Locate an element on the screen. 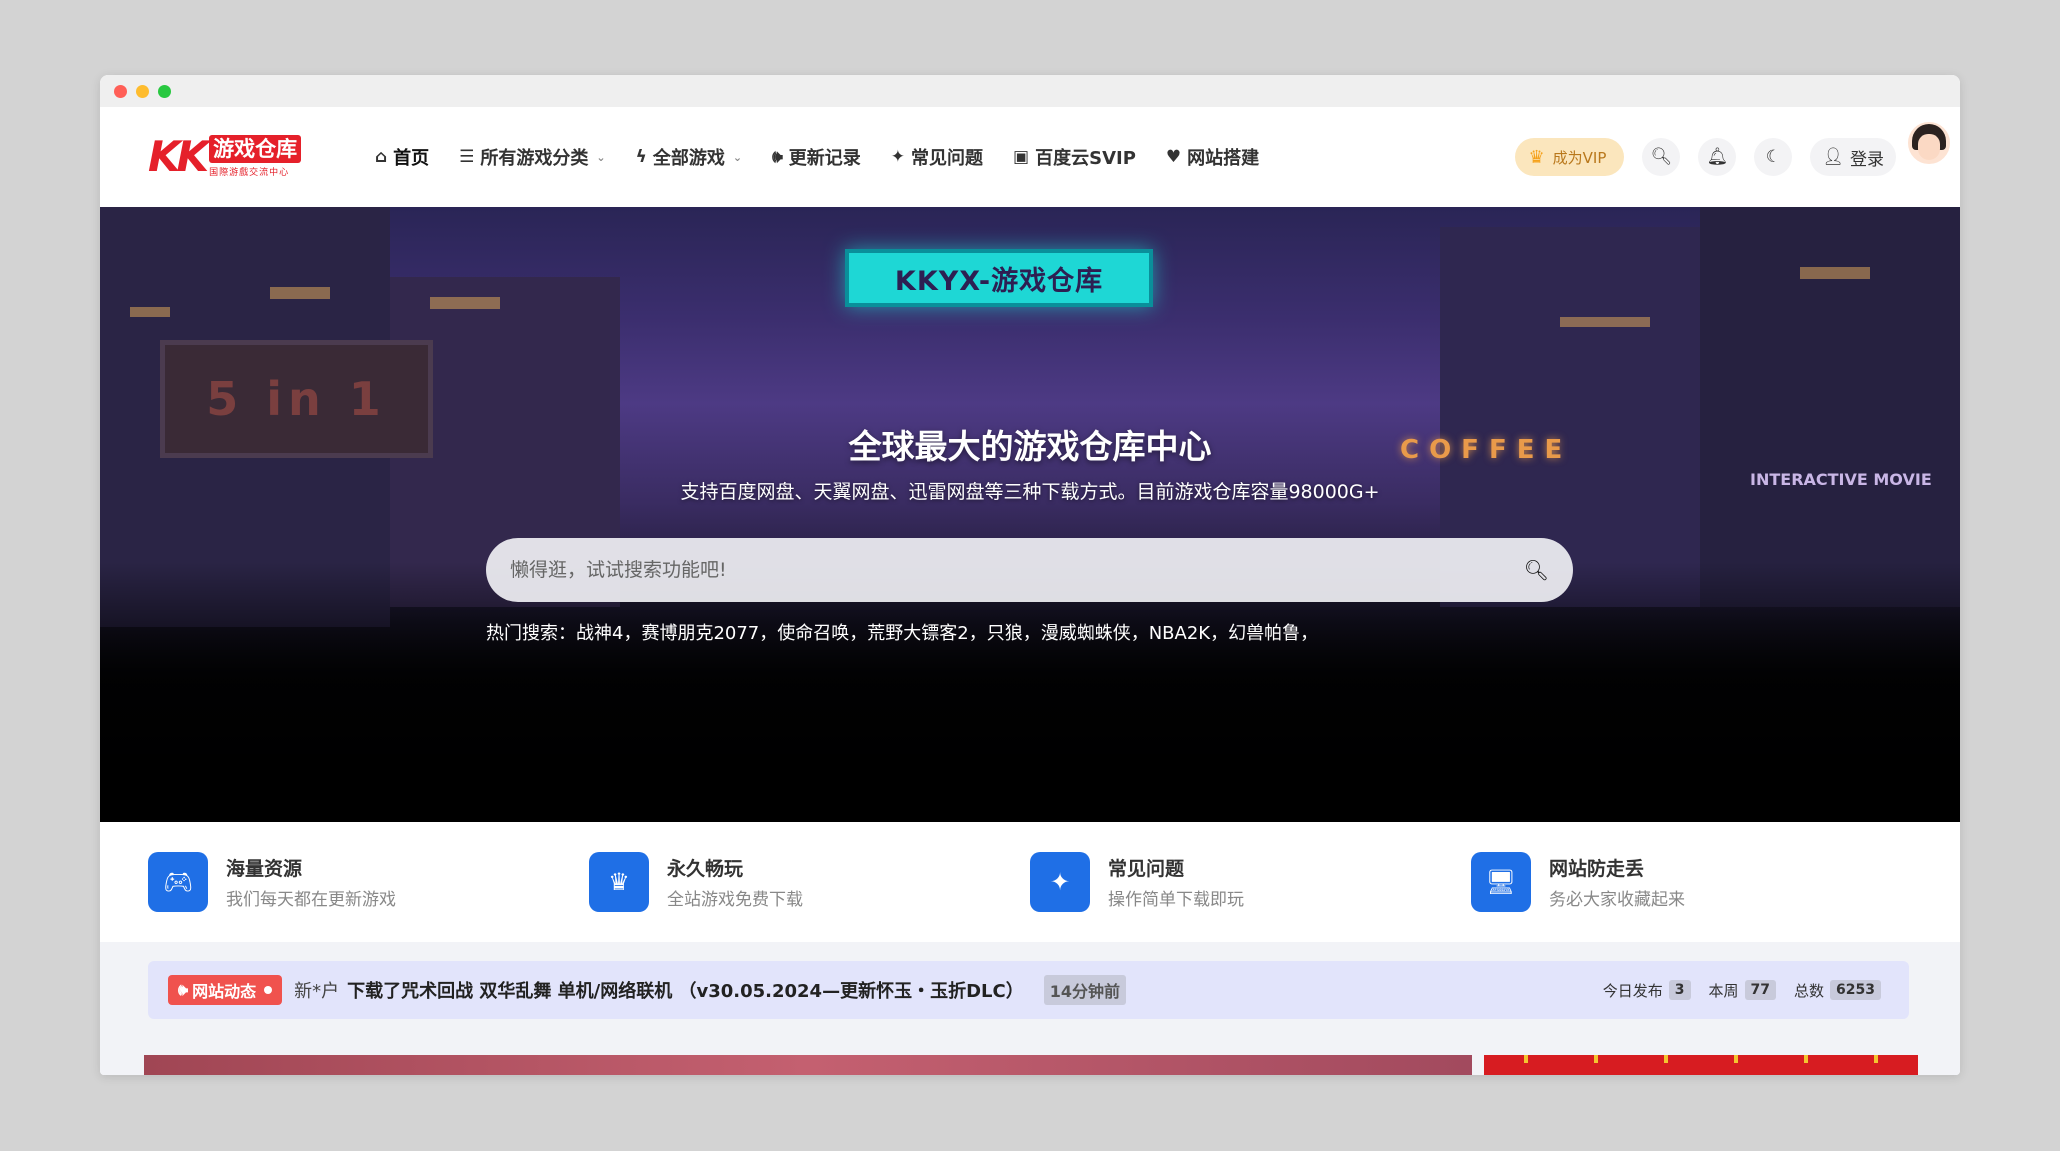  feature-title: 常见问题 is located at coordinates (1146, 869).